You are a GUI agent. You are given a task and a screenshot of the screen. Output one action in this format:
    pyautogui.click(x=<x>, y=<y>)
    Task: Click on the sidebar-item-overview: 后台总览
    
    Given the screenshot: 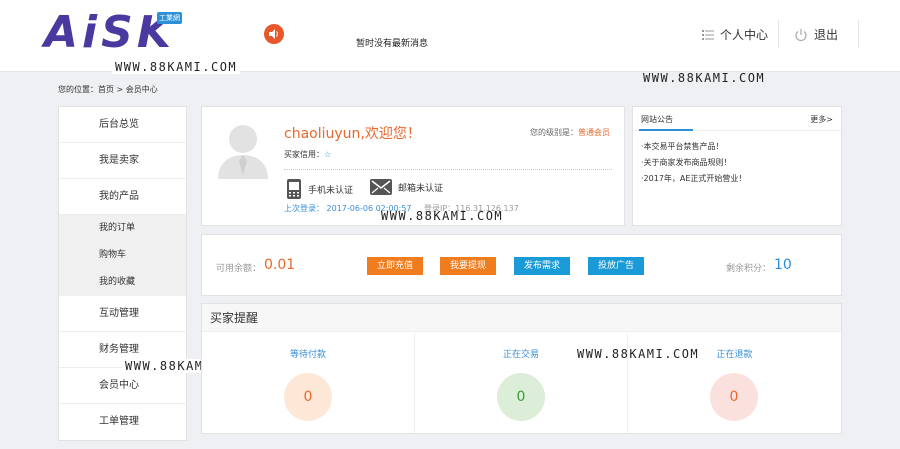 What is the action you would take?
    pyautogui.click(x=122, y=125)
    